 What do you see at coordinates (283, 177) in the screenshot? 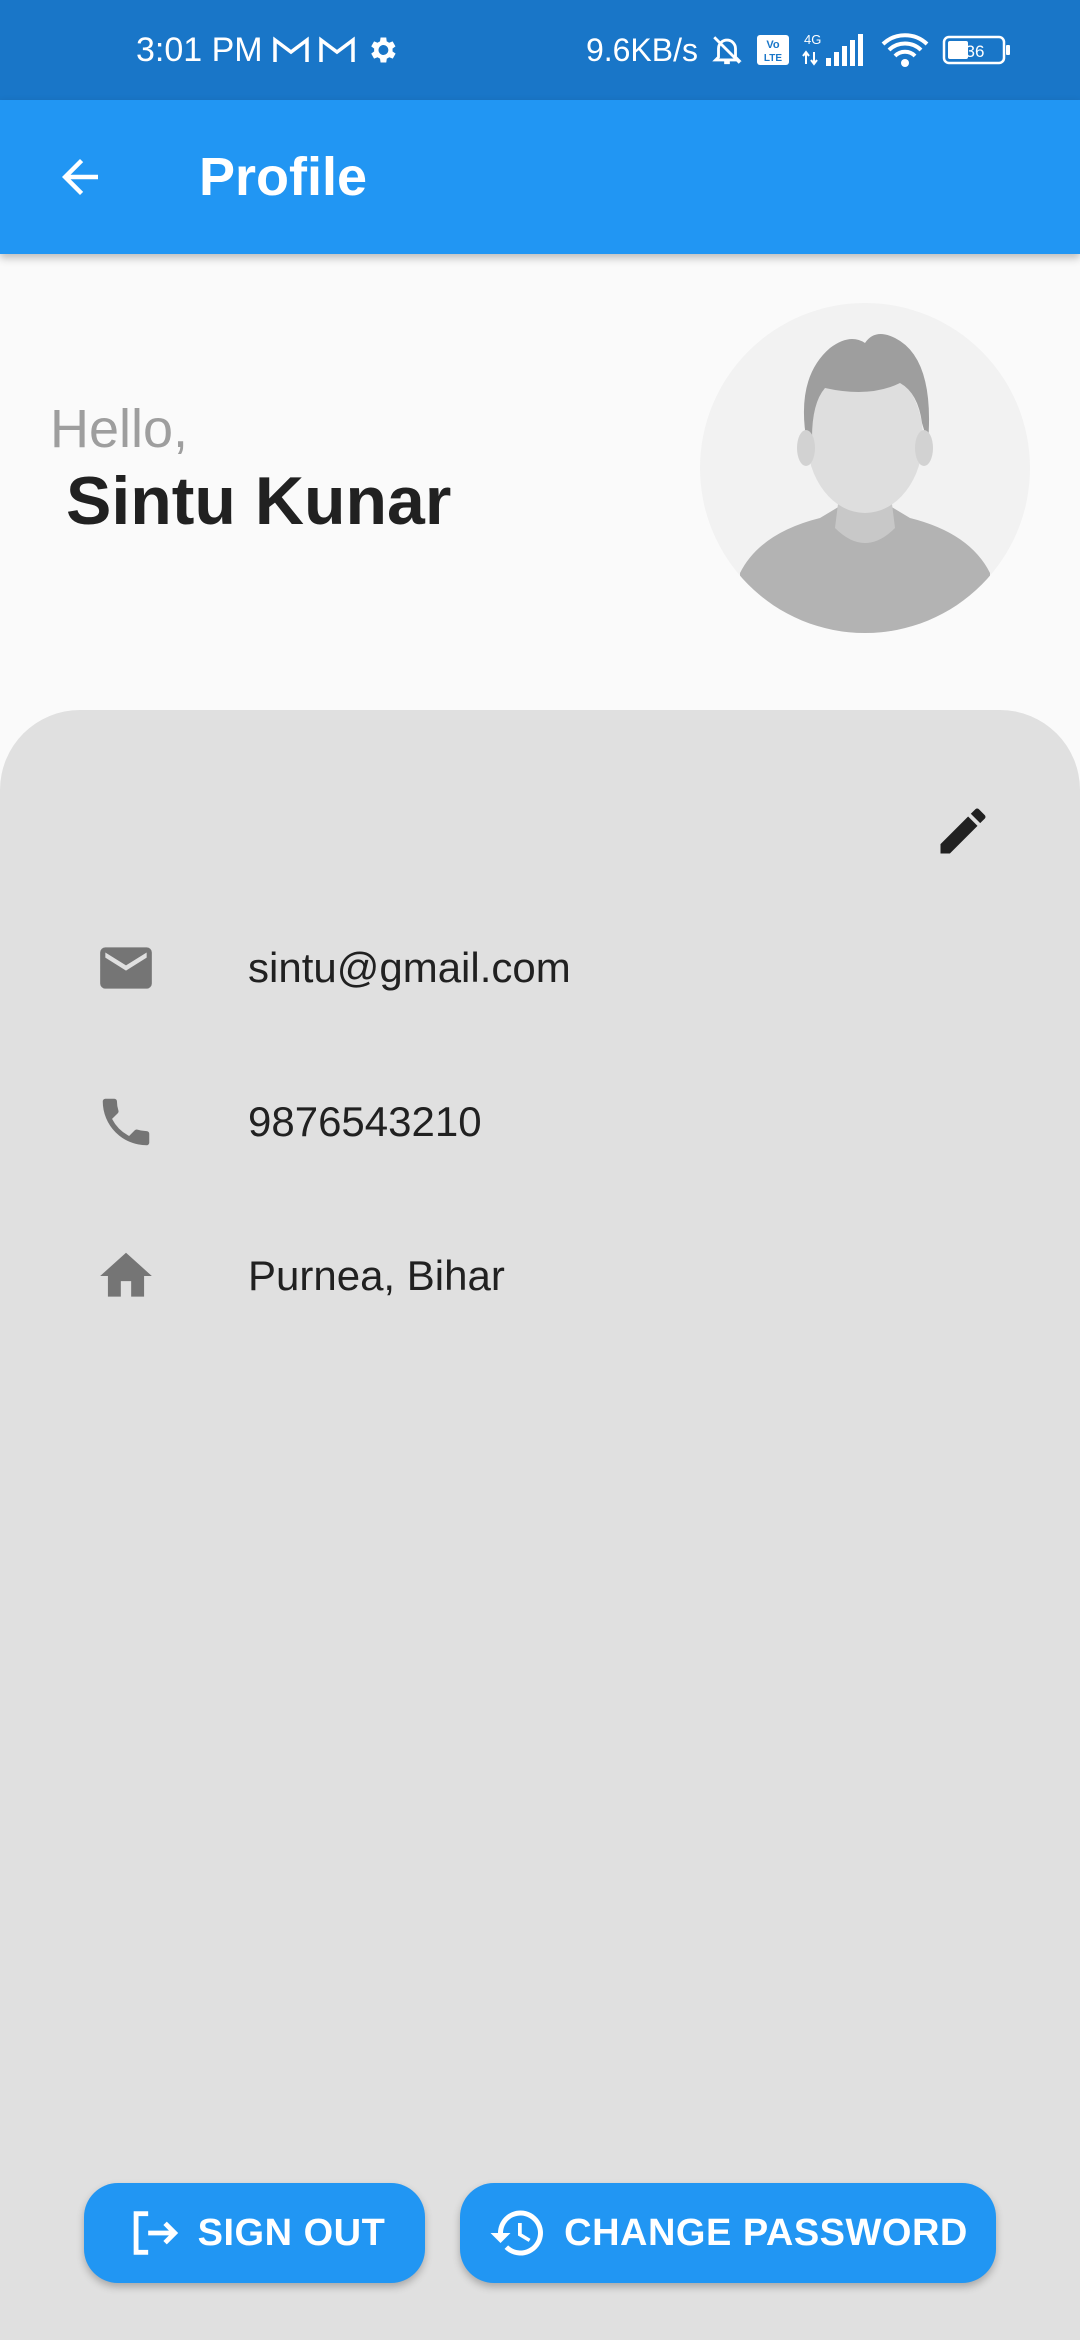
I see `page-title: Profile` at bounding box center [283, 177].